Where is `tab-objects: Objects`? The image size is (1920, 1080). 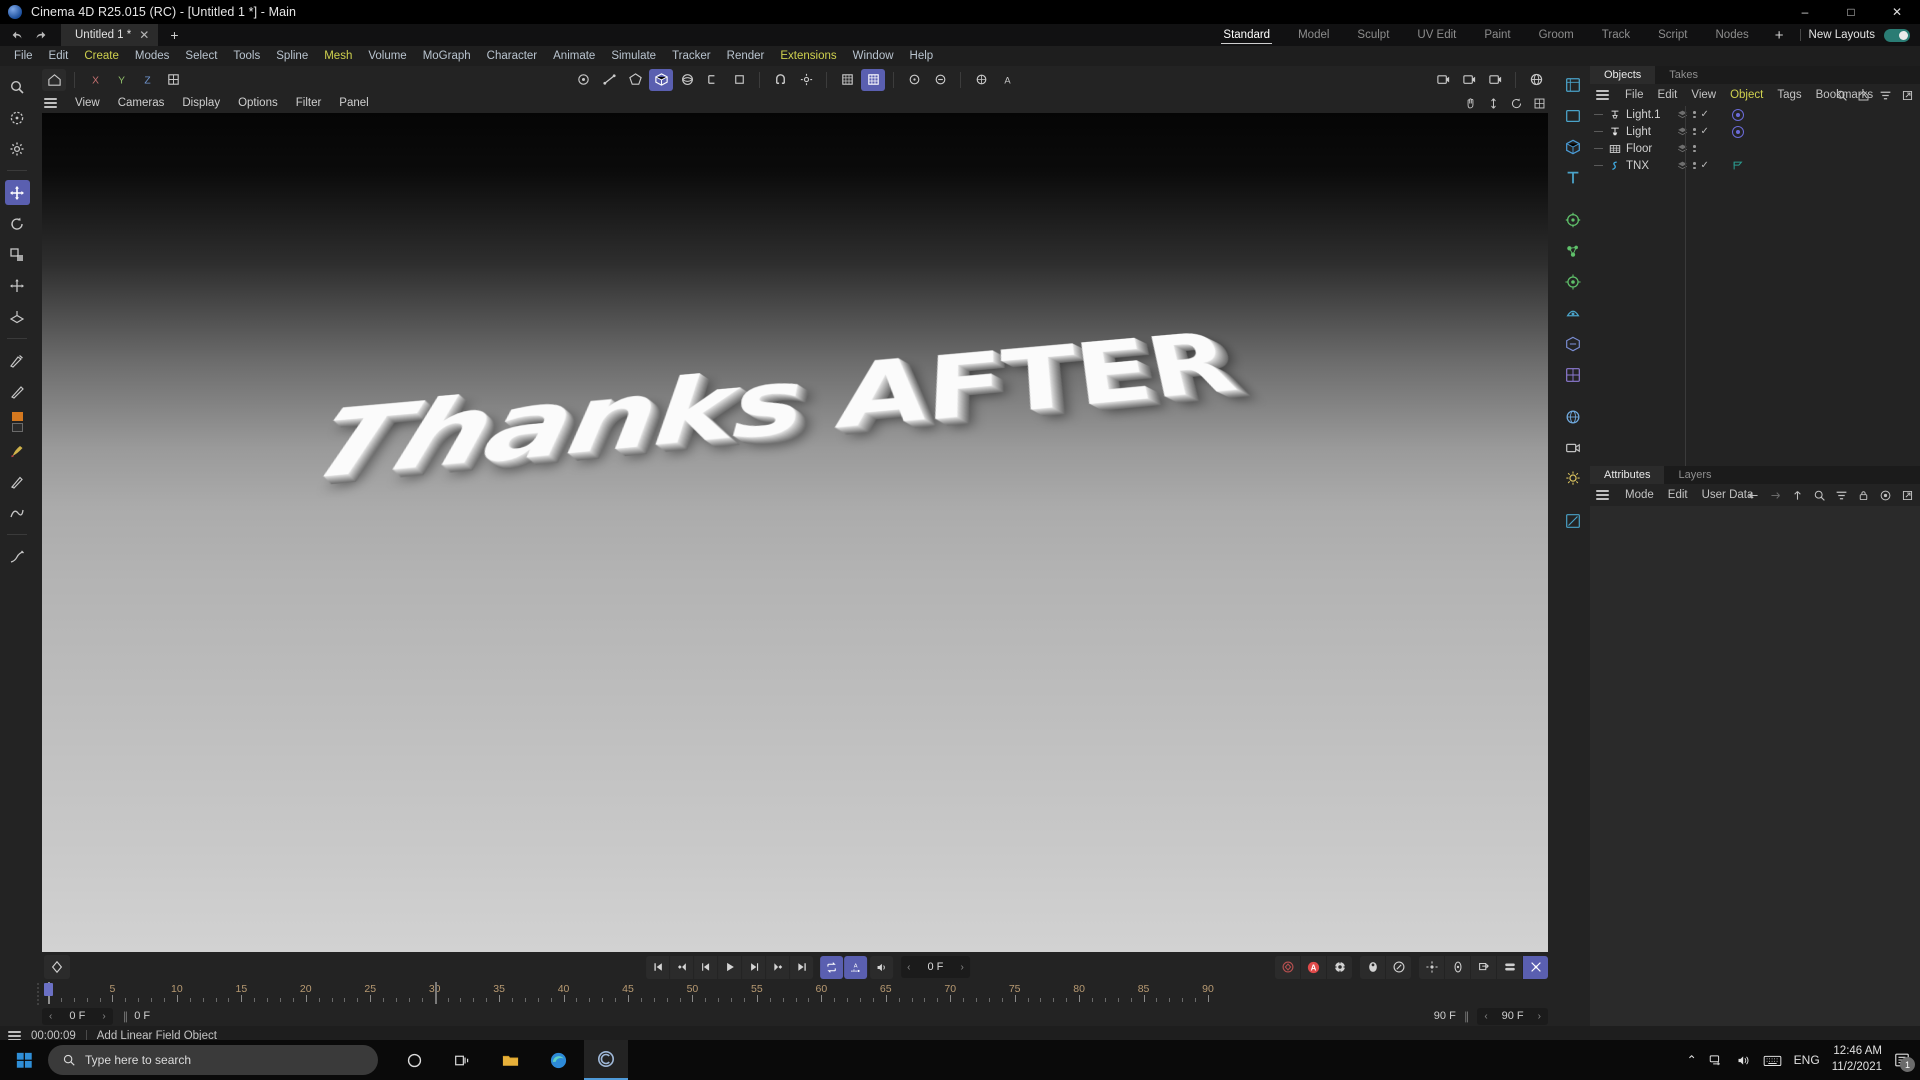 tab-objects: Objects is located at coordinates (1623, 75).